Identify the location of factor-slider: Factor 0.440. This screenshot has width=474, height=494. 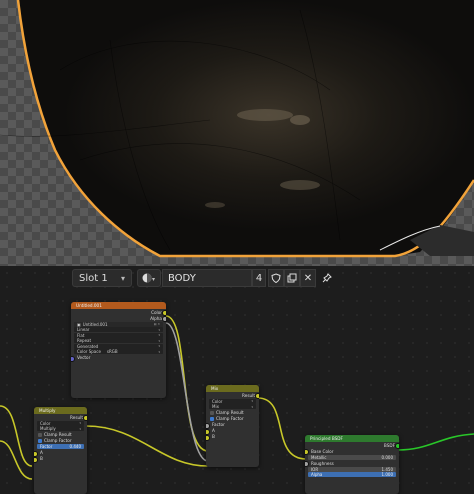
(60, 446).